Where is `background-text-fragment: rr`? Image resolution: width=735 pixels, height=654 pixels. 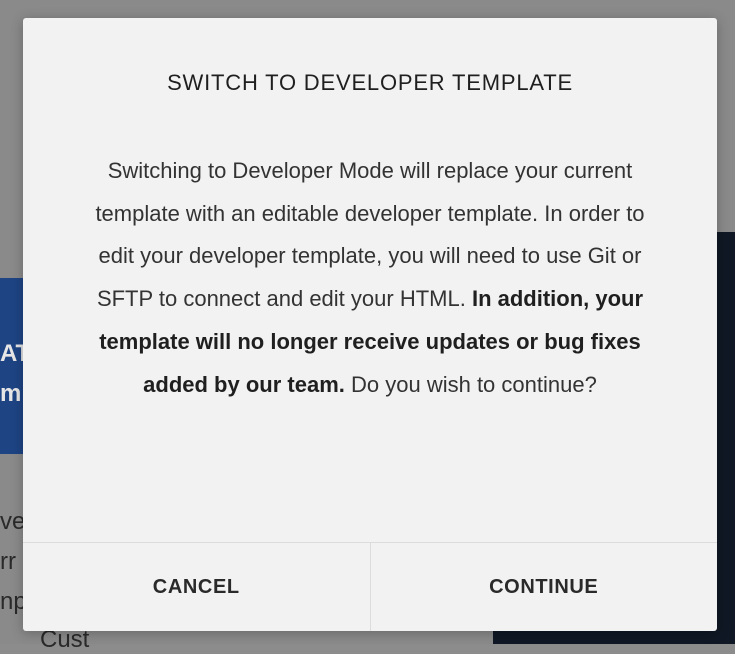 background-text-fragment: rr is located at coordinates (8, 561).